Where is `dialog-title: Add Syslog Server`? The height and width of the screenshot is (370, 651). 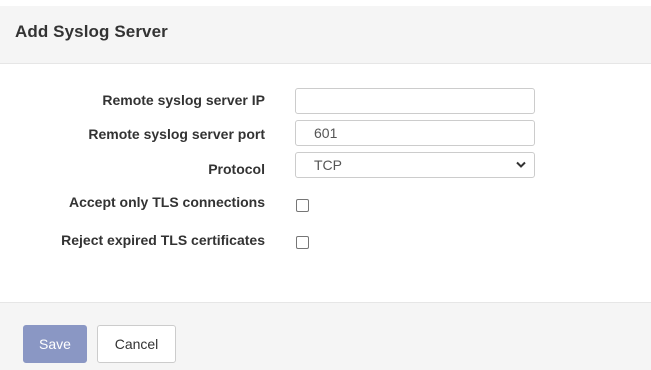
dialog-title: Add Syslog Server is located at coordinates (91, 31).